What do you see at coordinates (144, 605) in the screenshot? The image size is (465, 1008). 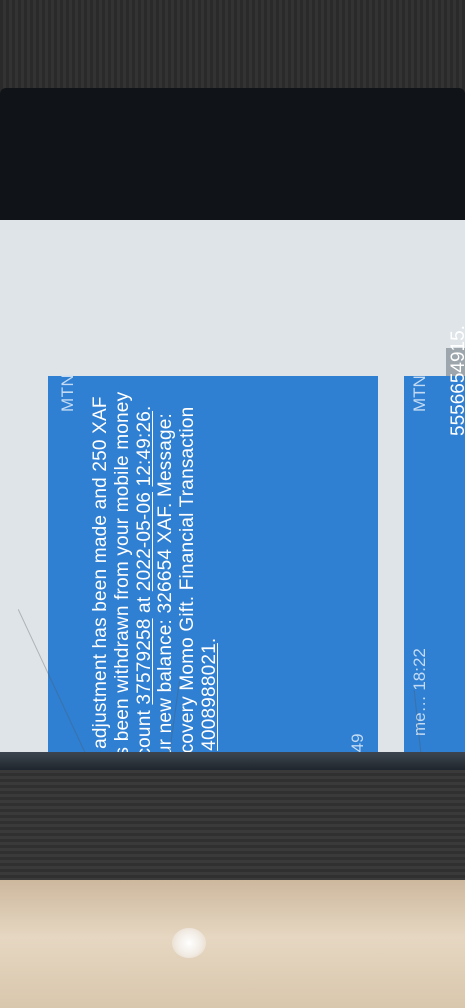 I see `message-text: at` at bounding box center [144, 605].